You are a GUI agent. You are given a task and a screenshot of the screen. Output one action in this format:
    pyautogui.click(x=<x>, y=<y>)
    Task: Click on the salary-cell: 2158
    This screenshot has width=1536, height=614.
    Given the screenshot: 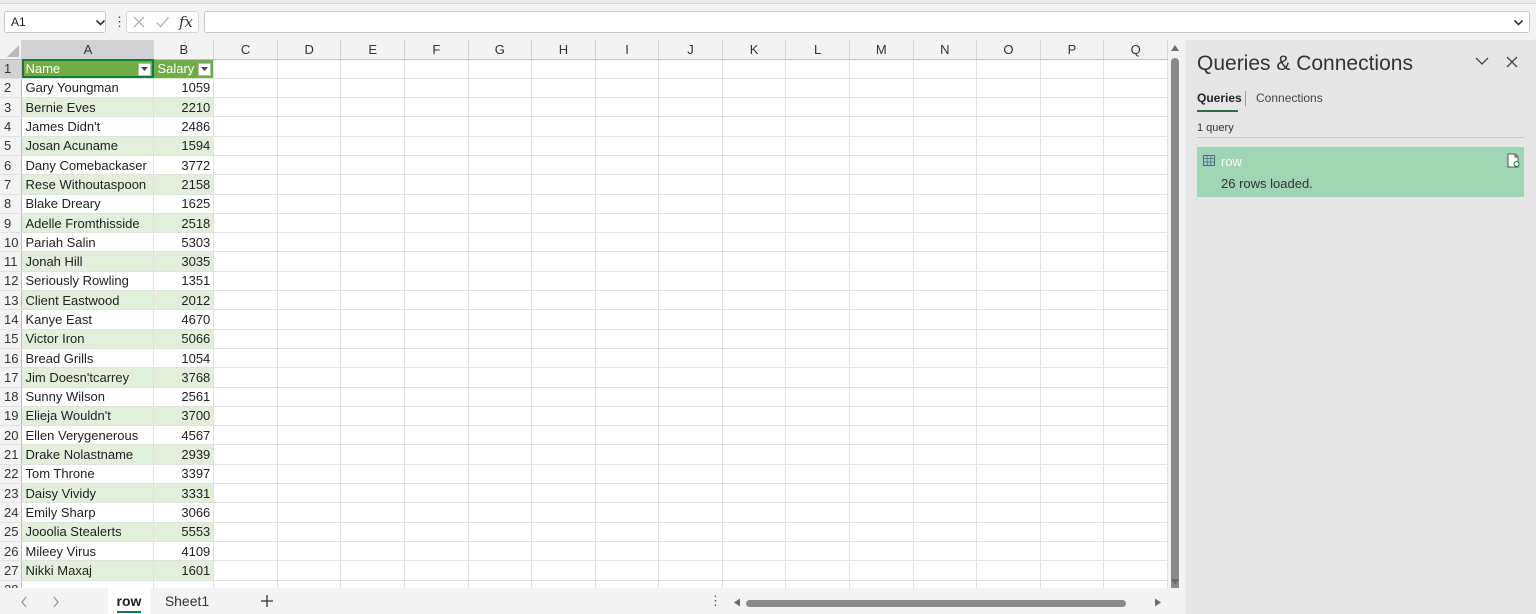 What is the action you would take?
    pyautogui.click(x=184, y=184)
    